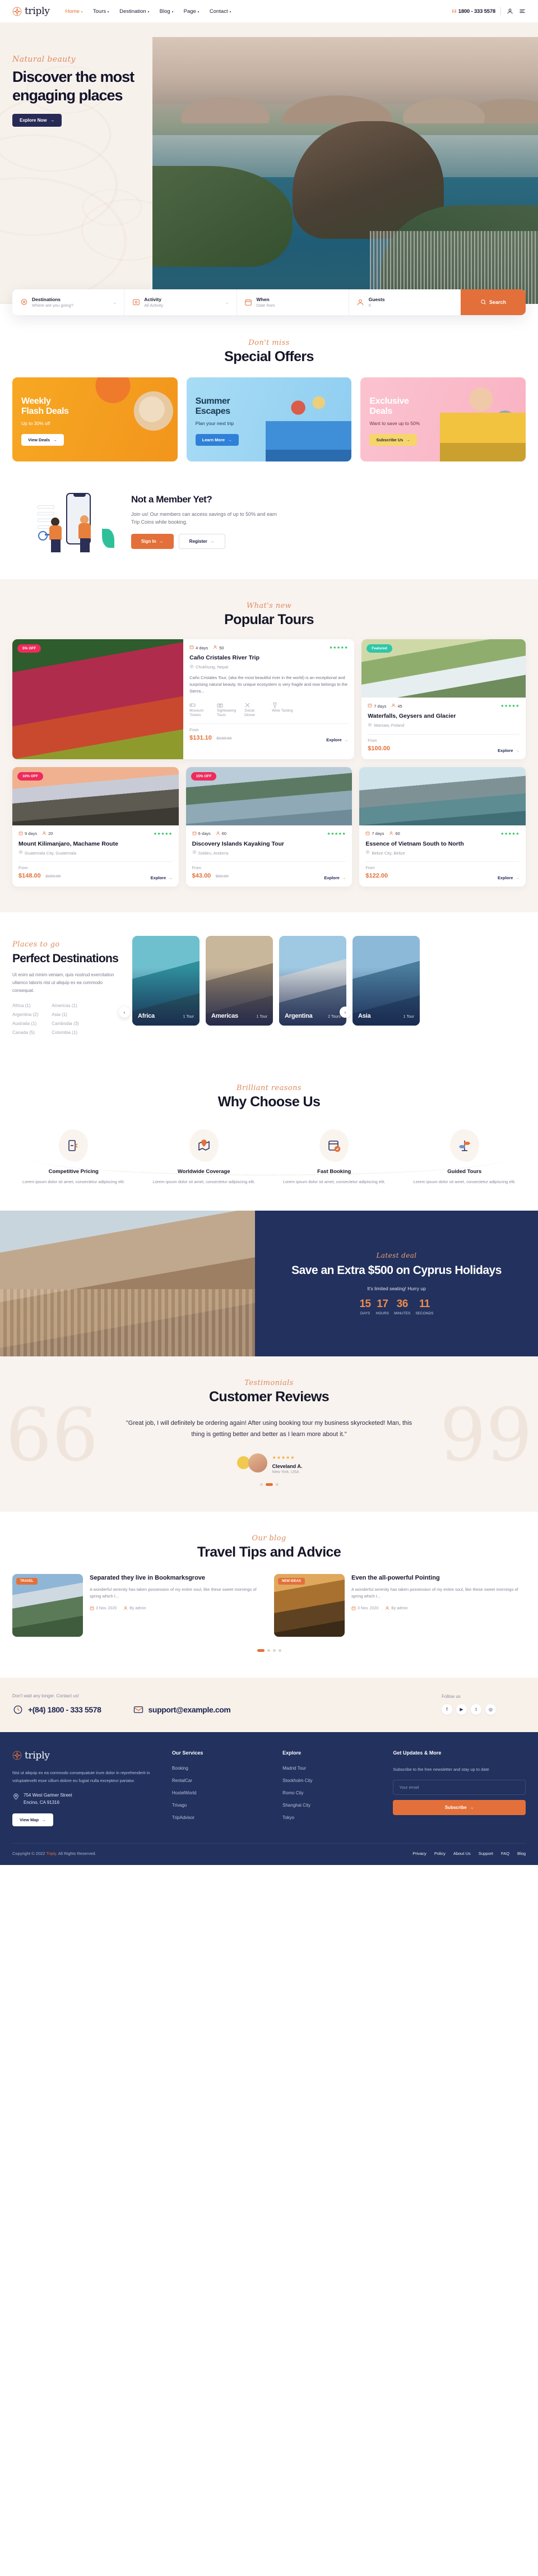 Image resolution: width=538 pixels, height=2576 pixels. What do you see at coordinates (37, 120) in the screenshot?
I see `explore-now-button: Explore Now →` at bounding box center [37, 120].